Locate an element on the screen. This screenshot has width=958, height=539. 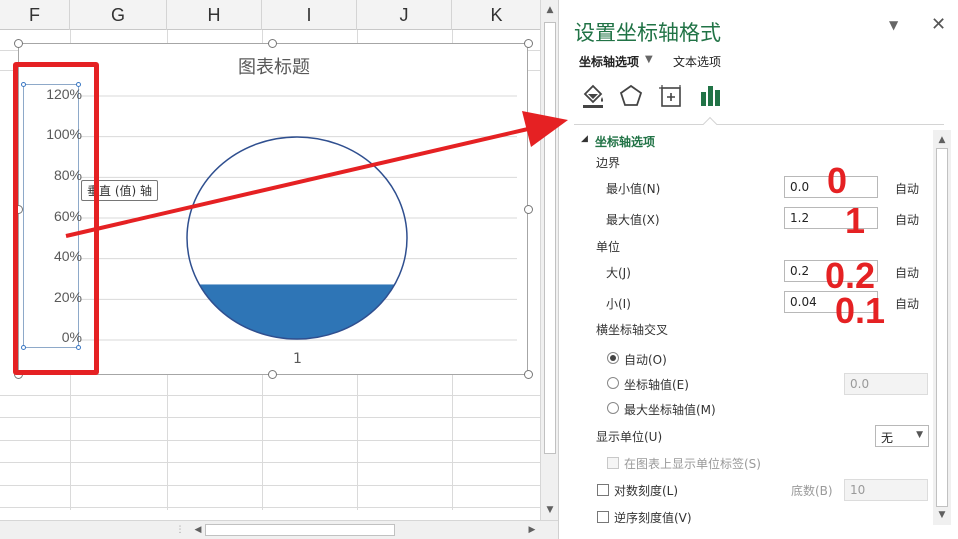
annotation-max: 1 is located at coordinates (855, 220).